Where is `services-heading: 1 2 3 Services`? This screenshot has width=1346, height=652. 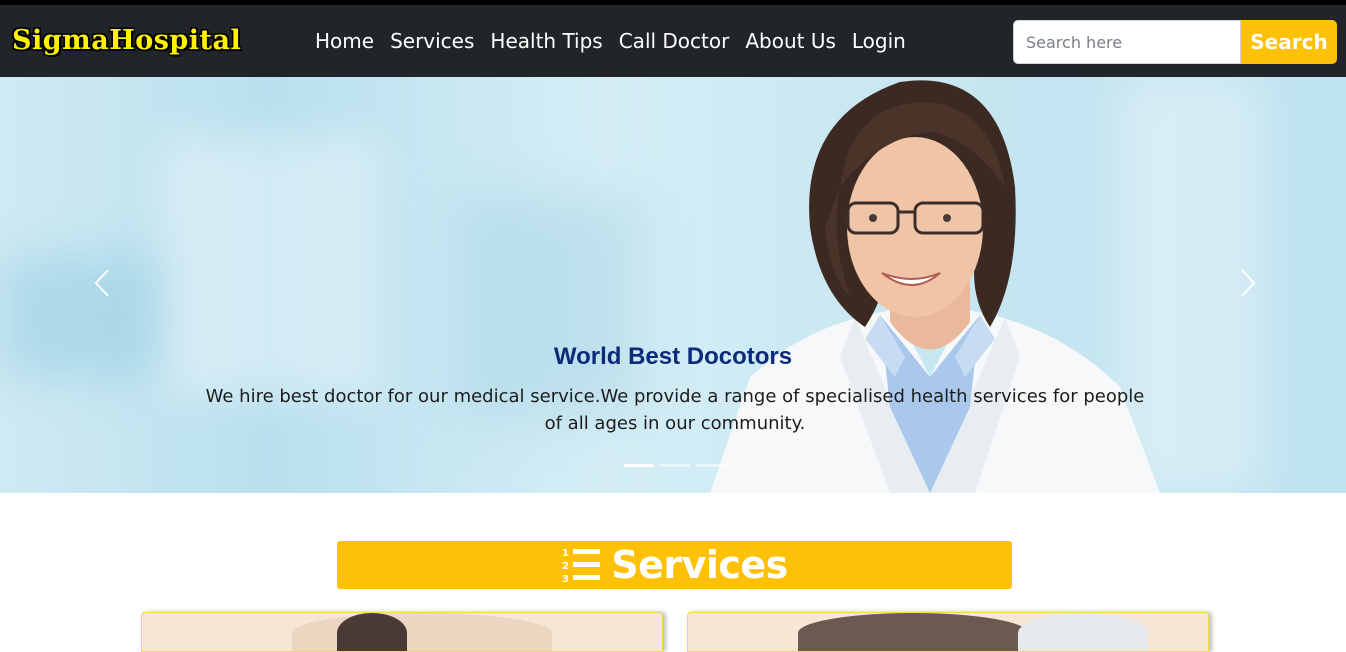
services-heading: 1 2 3 Services is located at coordinates (674, 565).